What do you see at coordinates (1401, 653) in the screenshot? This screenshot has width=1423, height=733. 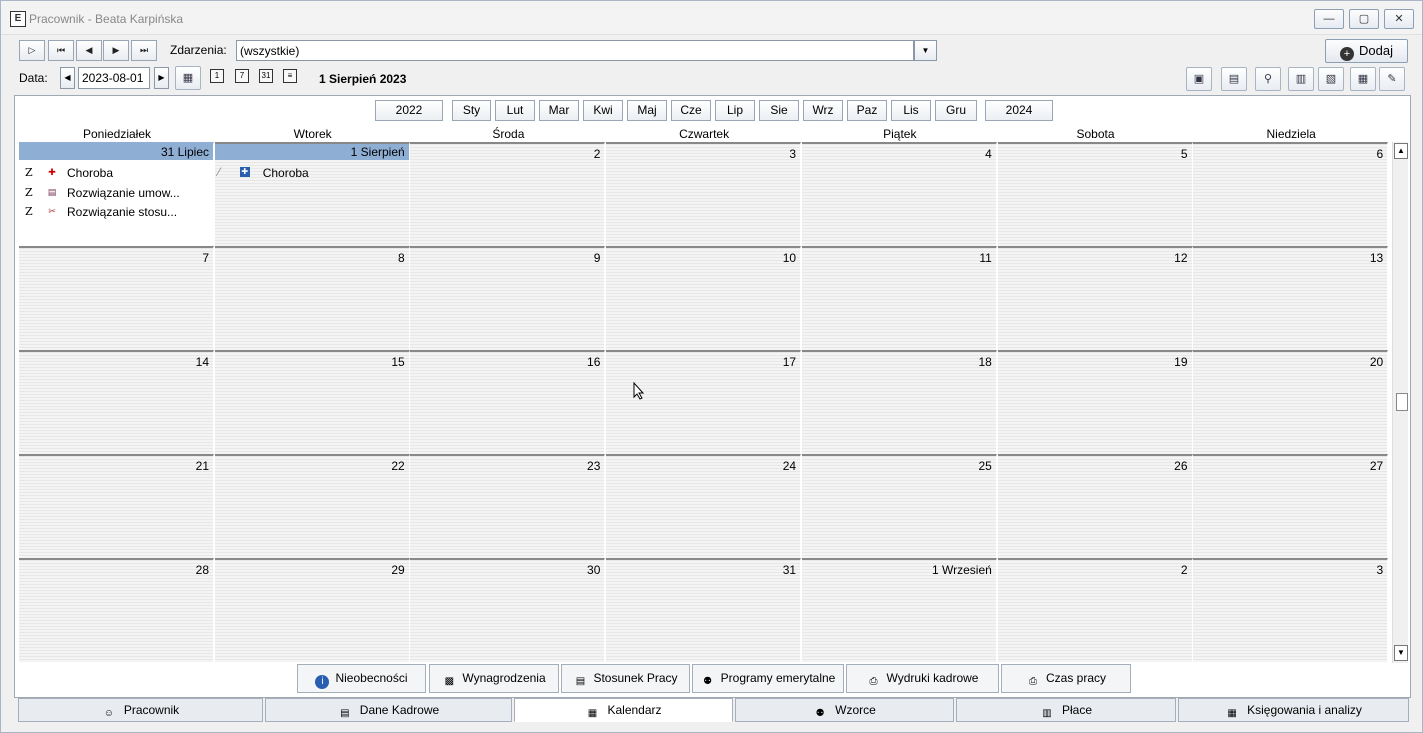 I see `scroll-down-button: ▼` at bounding box center [1401, 653].